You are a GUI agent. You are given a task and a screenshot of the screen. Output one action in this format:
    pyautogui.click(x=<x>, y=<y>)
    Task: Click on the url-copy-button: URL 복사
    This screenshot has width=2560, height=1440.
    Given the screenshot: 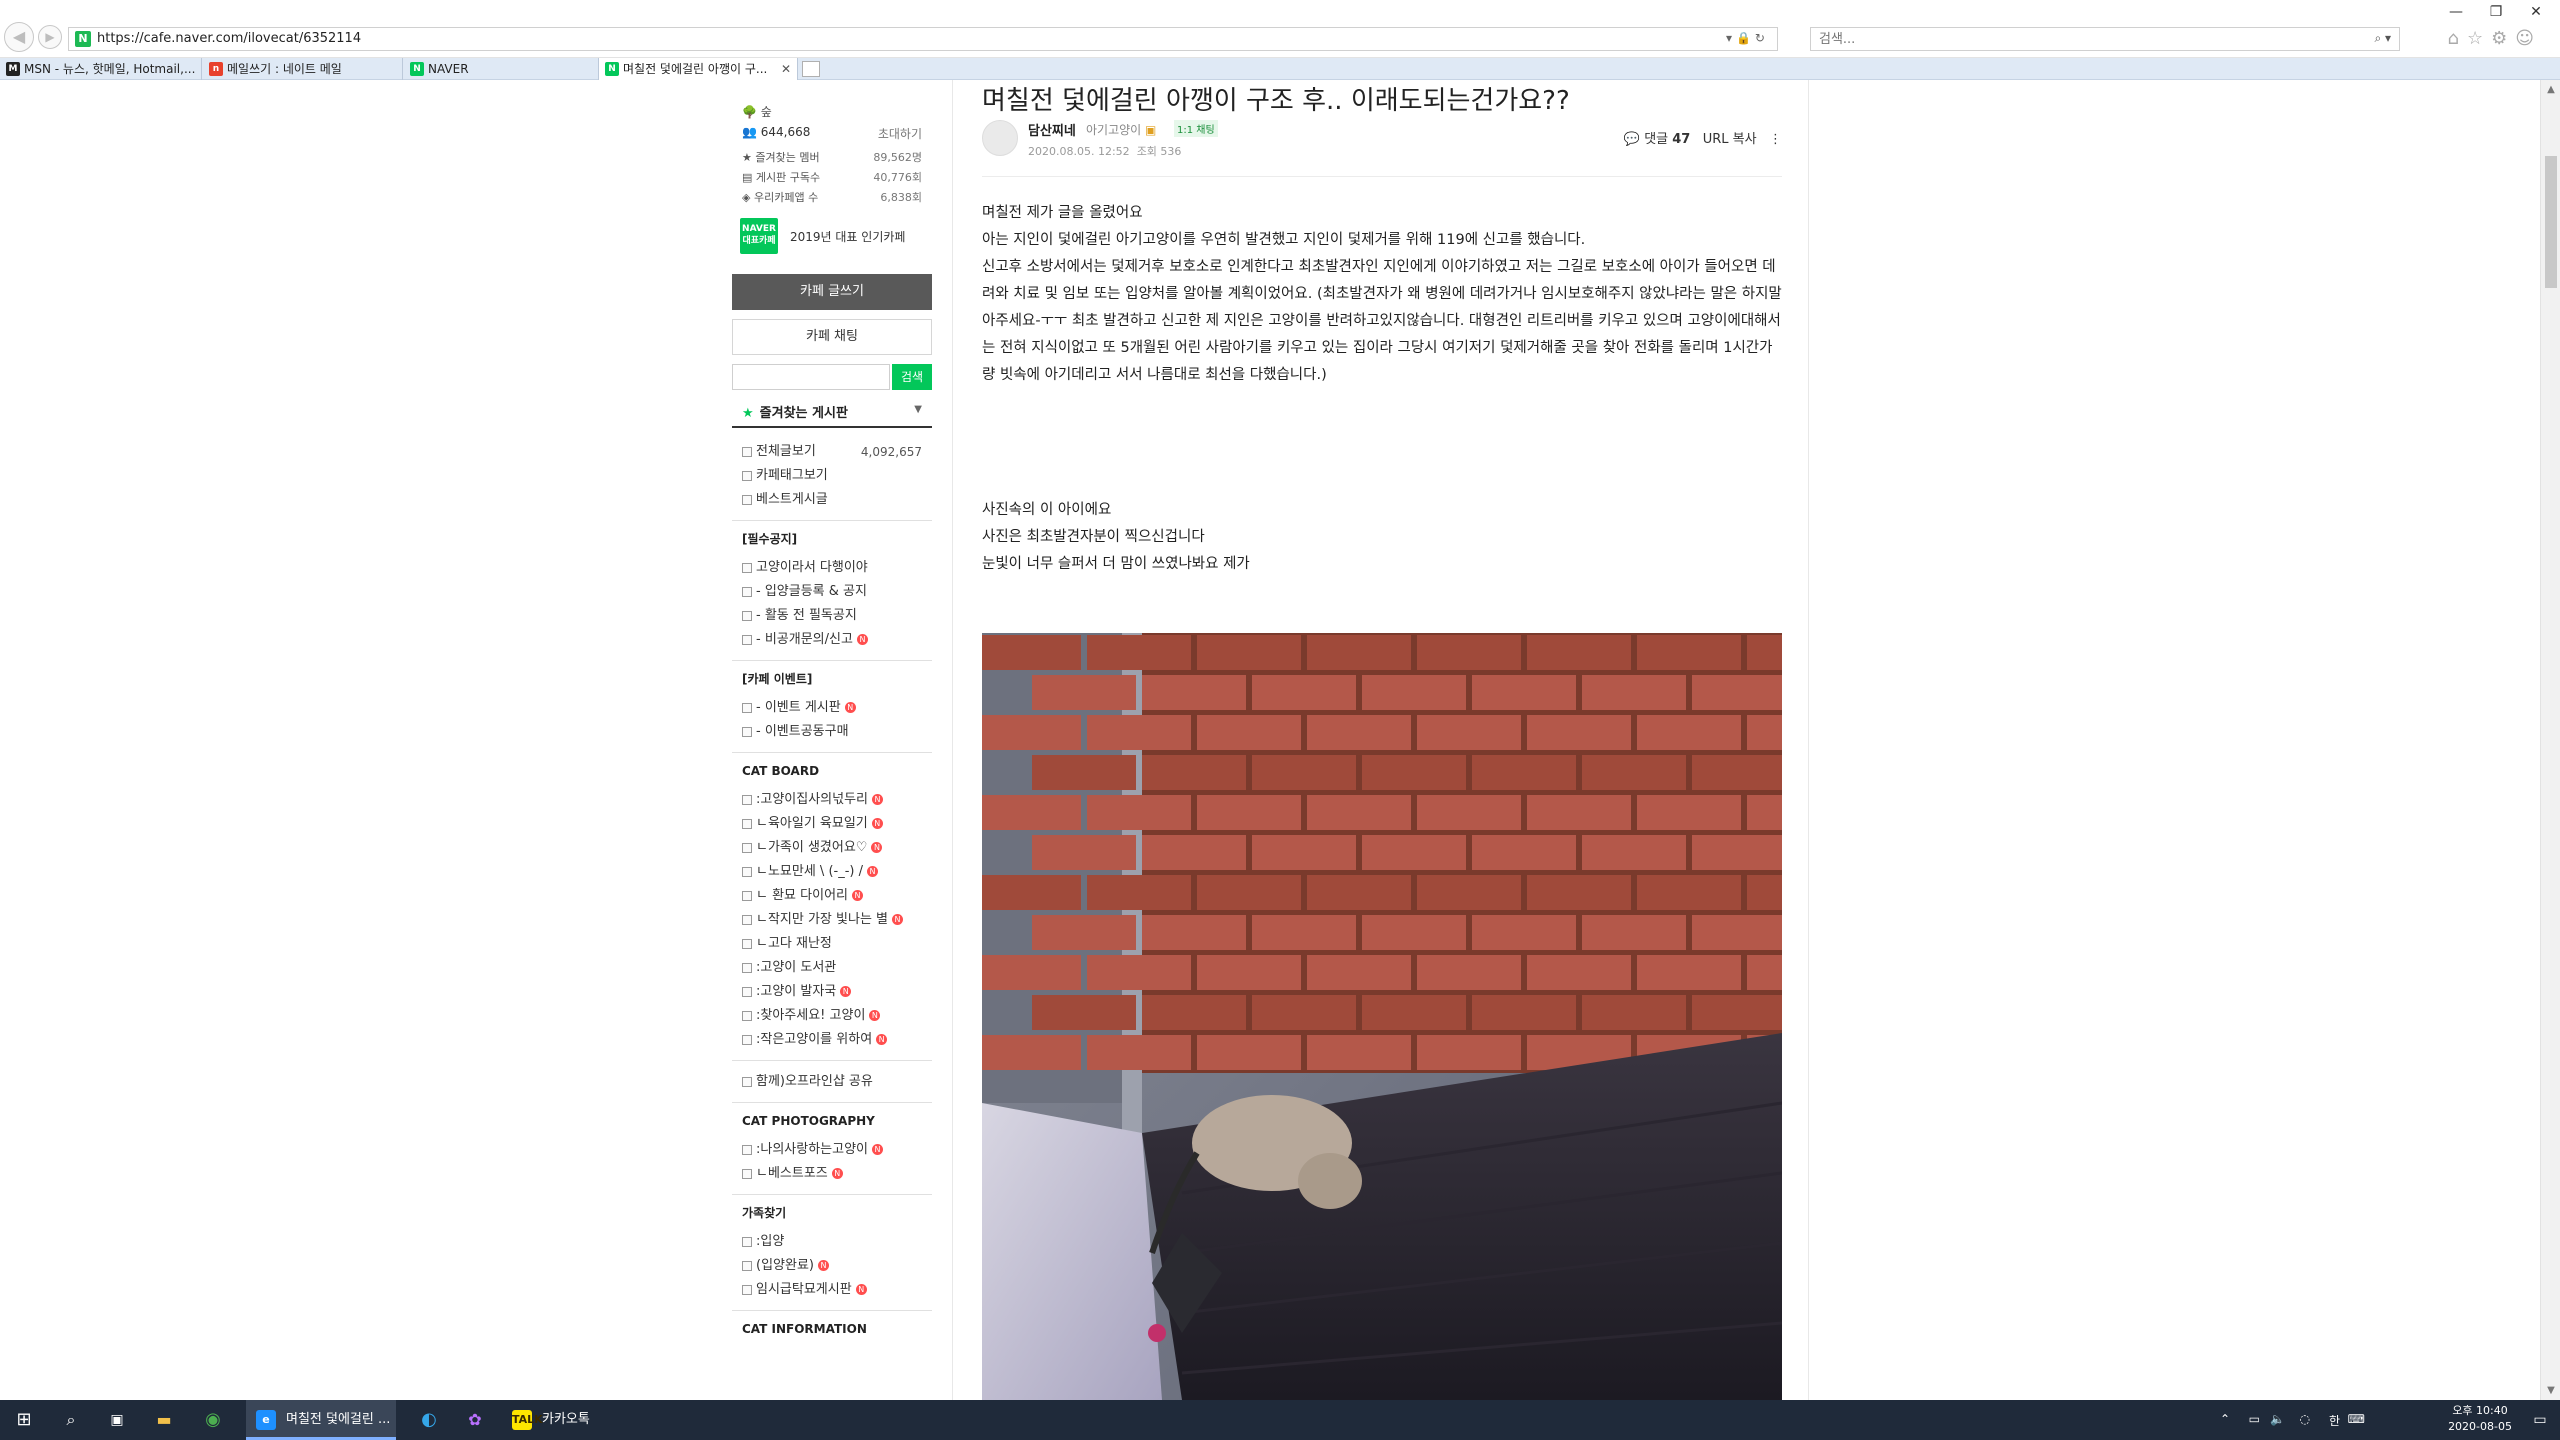 What is the action you would take?
    pyautogui.click(x=1730, y=139)
    